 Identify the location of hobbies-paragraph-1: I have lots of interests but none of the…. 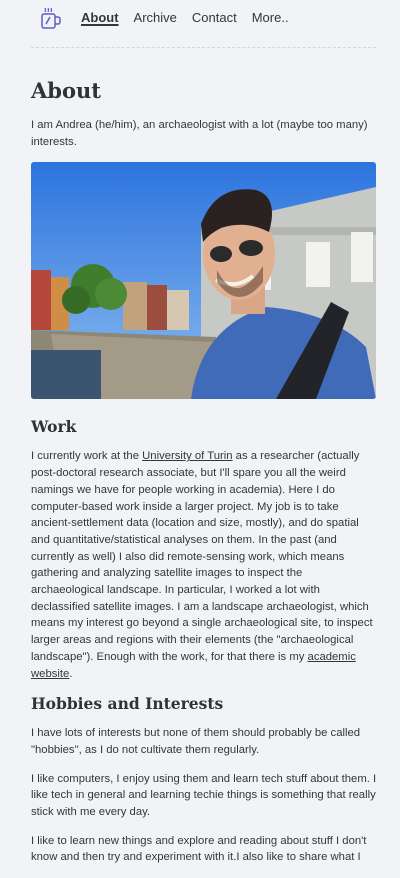
(196, 741).